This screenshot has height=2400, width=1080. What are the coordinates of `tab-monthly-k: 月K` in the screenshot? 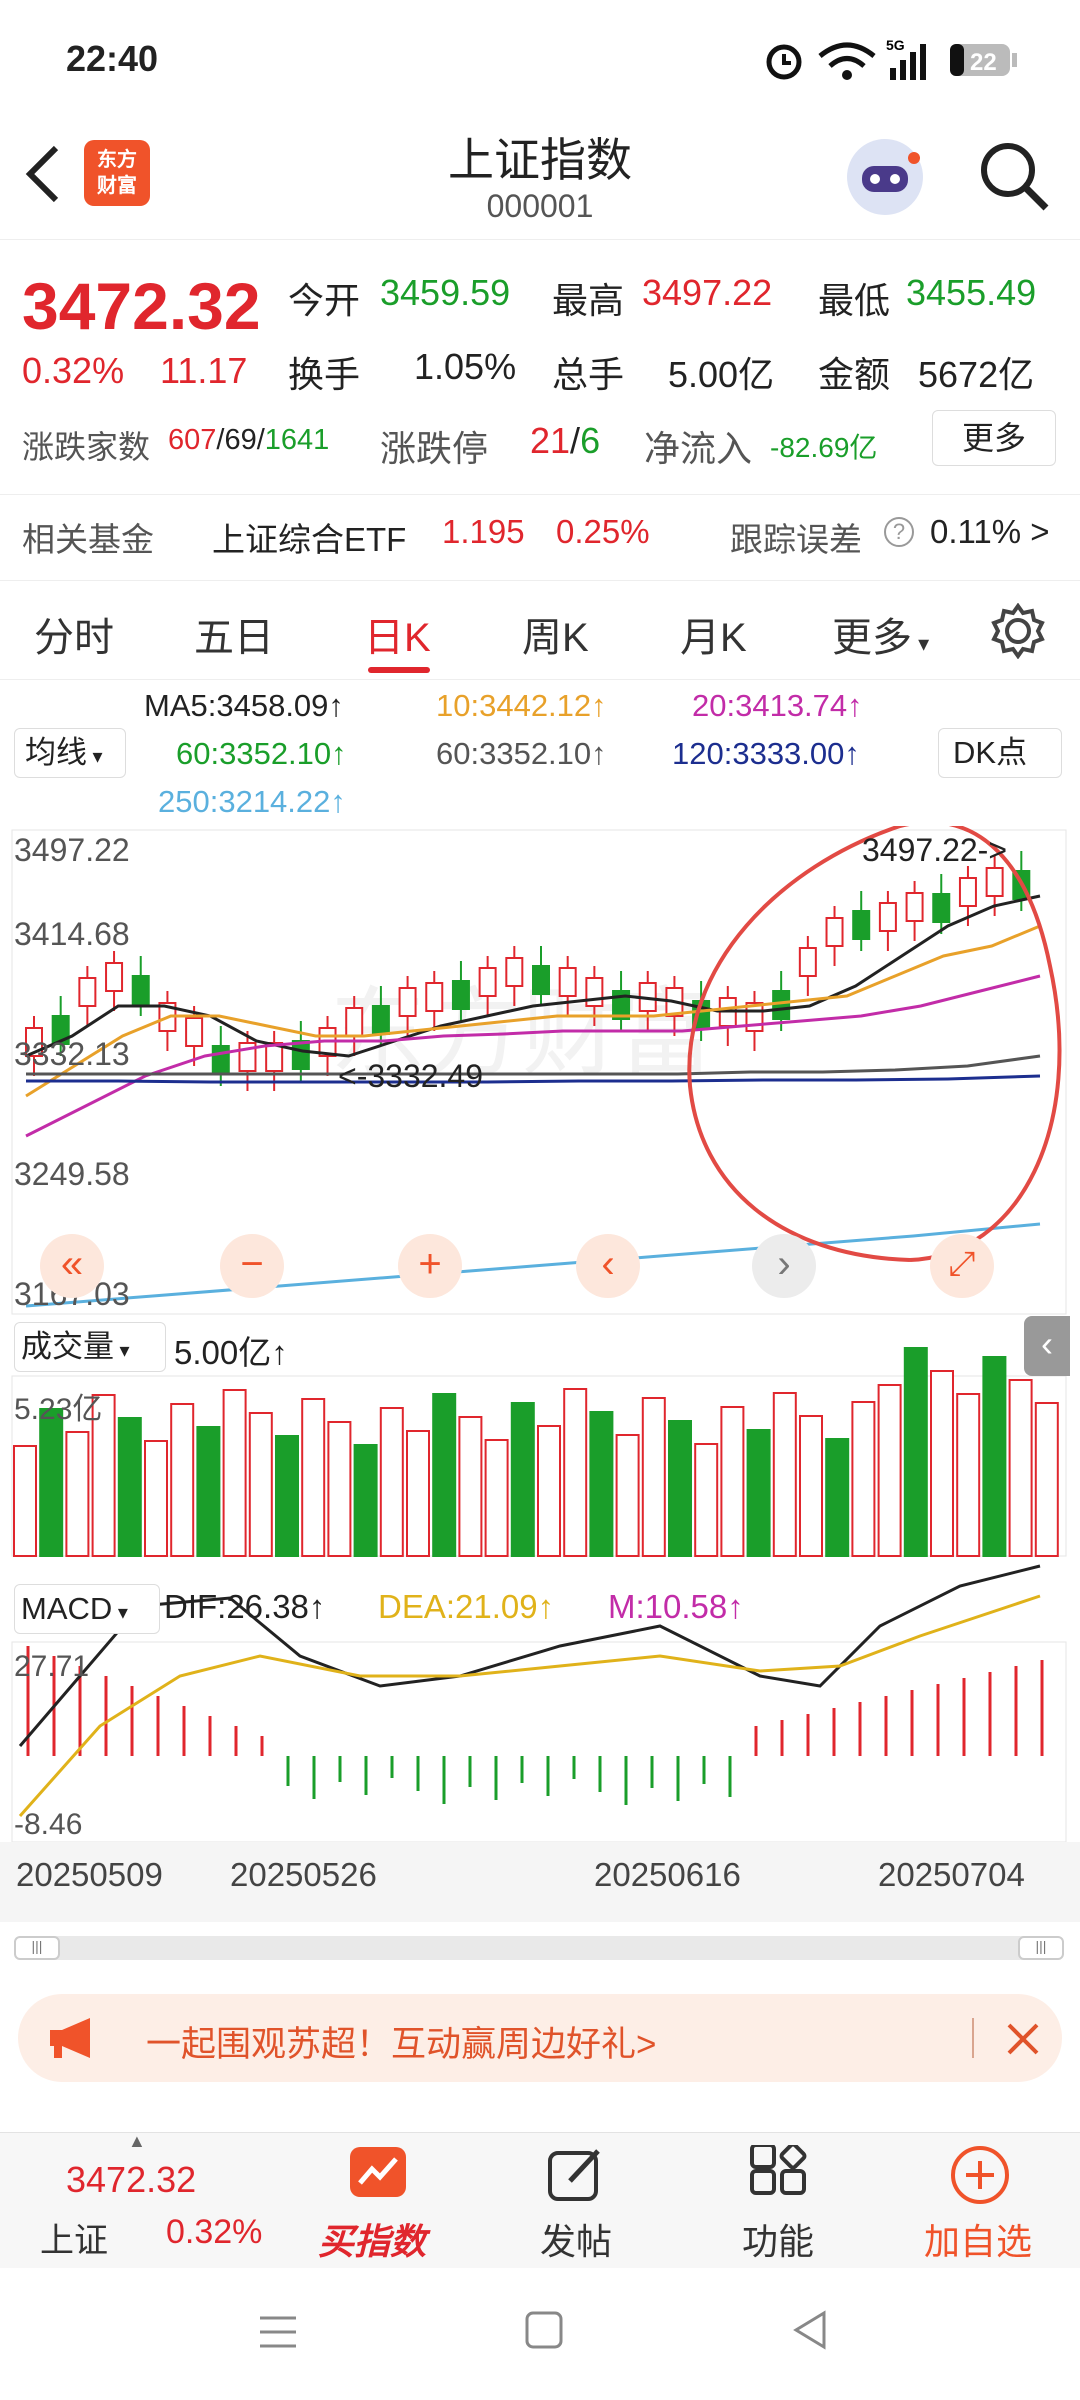 It's located at (713, 634).